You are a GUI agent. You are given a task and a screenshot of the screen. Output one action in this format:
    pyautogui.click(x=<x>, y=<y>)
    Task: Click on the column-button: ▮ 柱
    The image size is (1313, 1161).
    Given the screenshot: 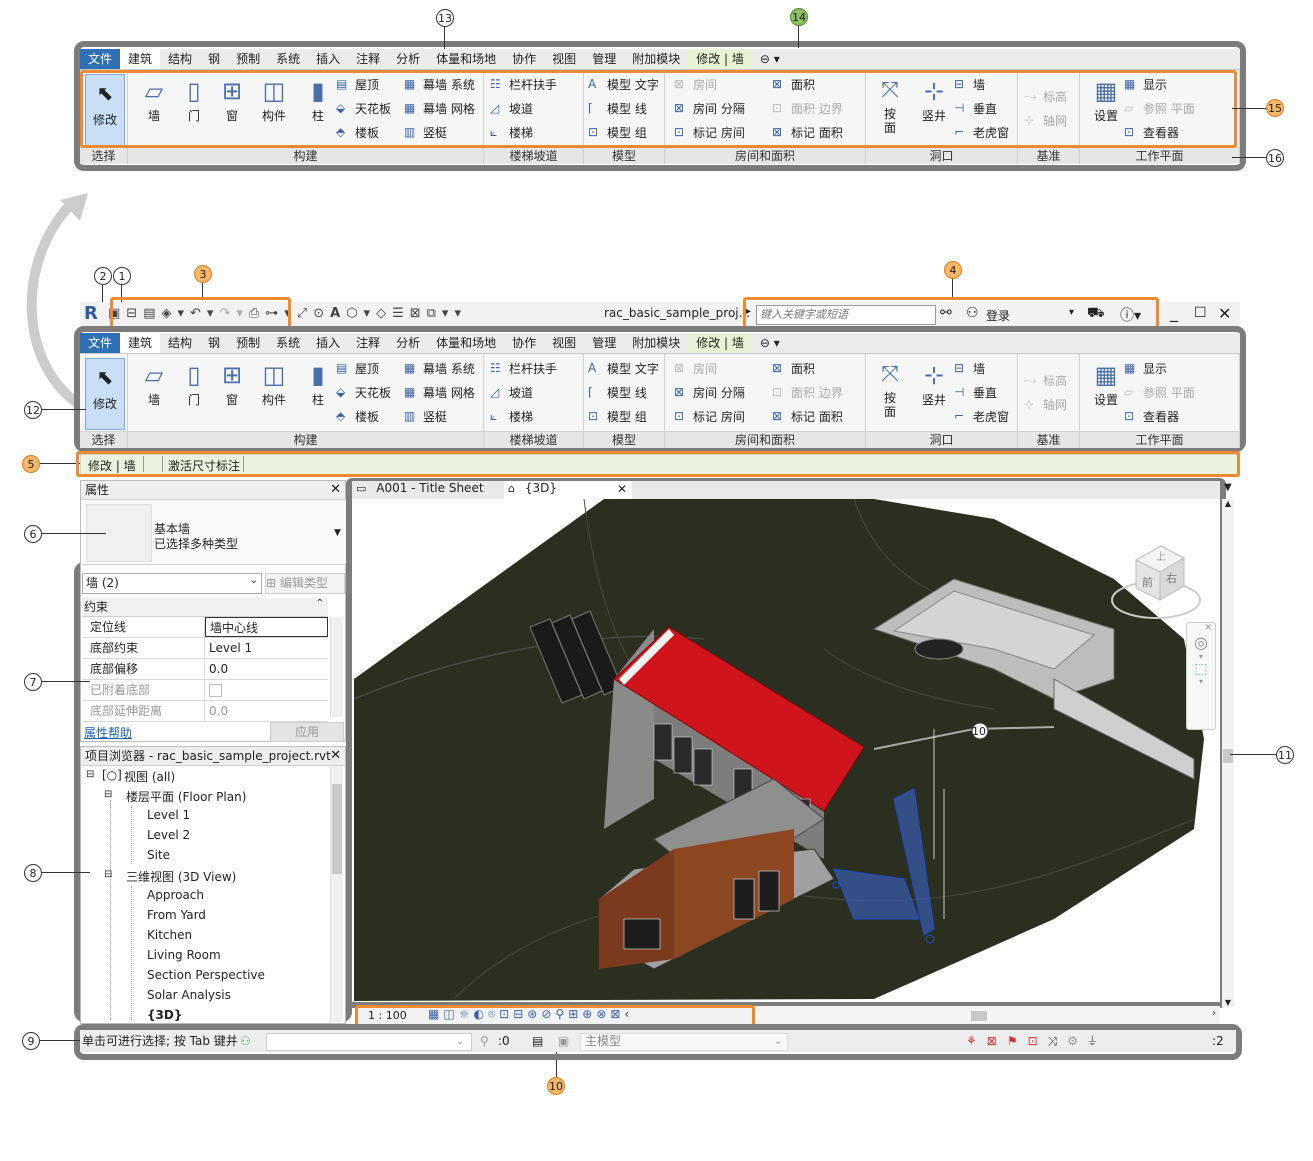 What is the action you would take?
    pyautogui.click(x=318, y=385)
    